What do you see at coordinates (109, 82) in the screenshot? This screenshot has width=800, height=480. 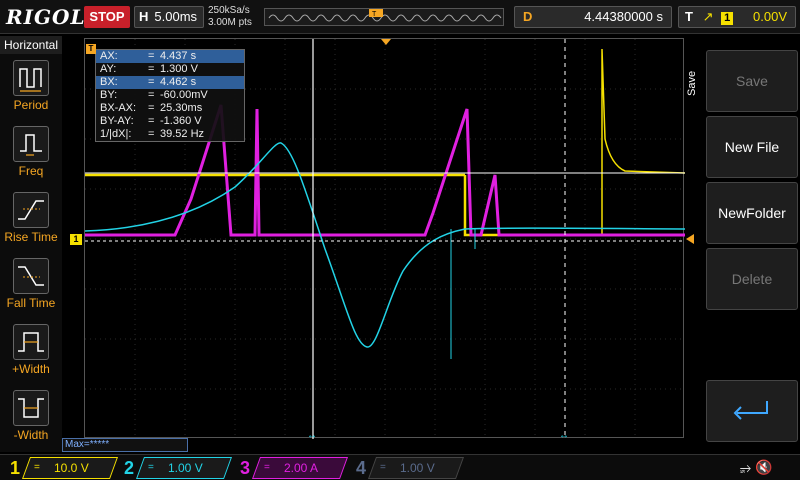 I see `cursor-readout-name: BX:` at bounding box center [109, 82].